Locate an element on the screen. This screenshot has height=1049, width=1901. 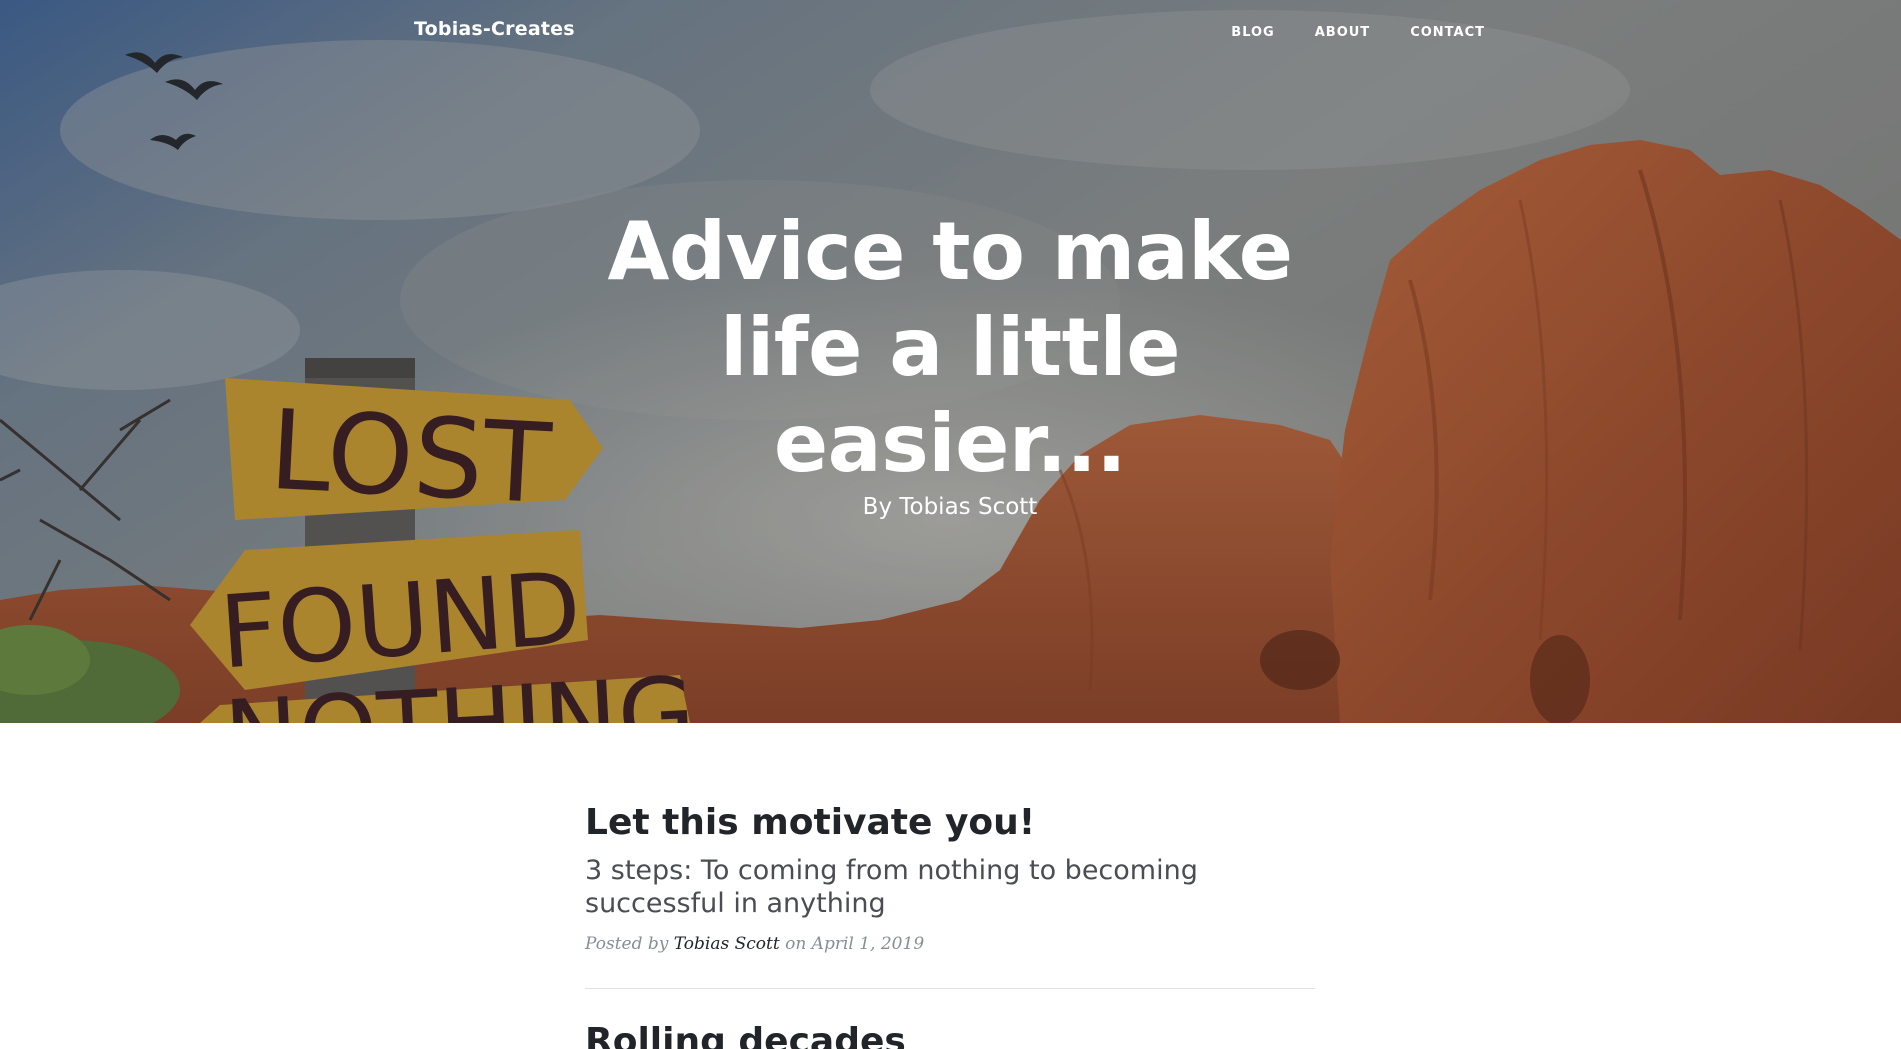
post-date: on April 1, 2019 is located at coordinates (855, 944).